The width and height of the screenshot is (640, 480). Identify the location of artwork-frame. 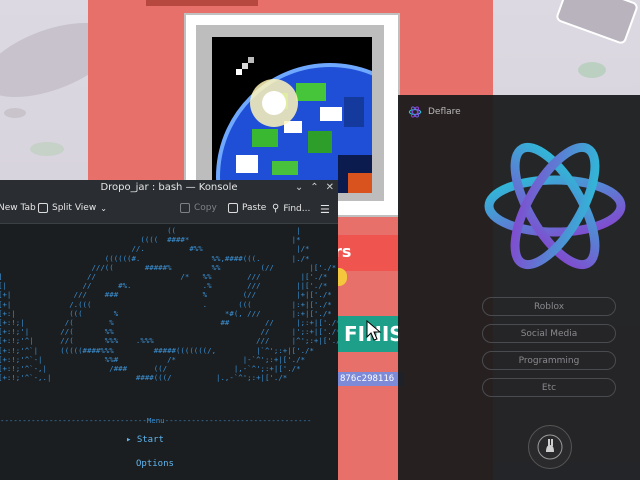
(290, 113).